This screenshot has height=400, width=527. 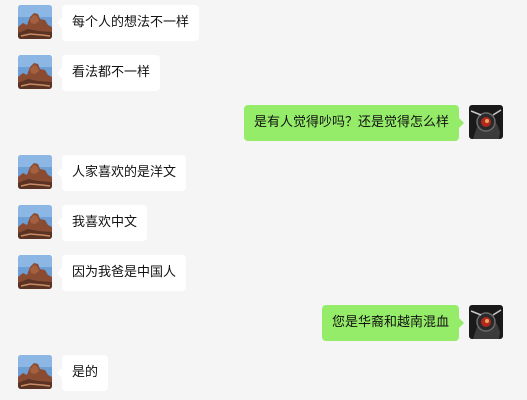 I want to click on message-bubble: 看法都不一样, so click(x=108, y=73).